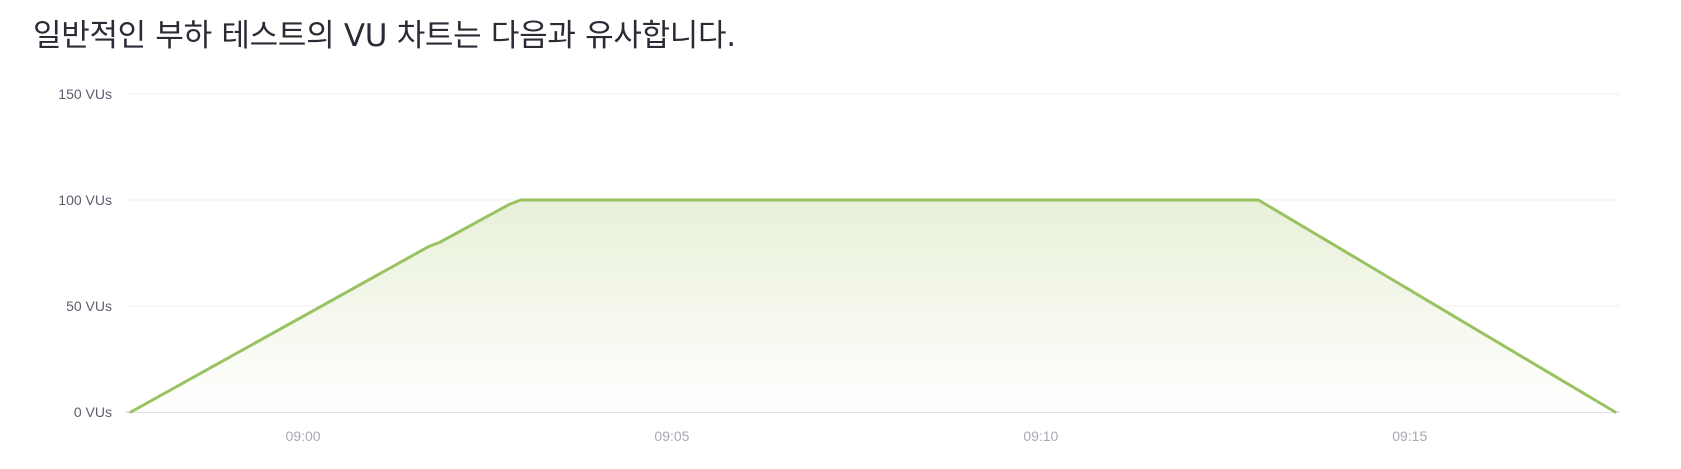 The image size is (1681, 469). Describe the element at coordinates (85, 94) in the screenshot. I see `y-tick-label: 150 VUs` at that location.